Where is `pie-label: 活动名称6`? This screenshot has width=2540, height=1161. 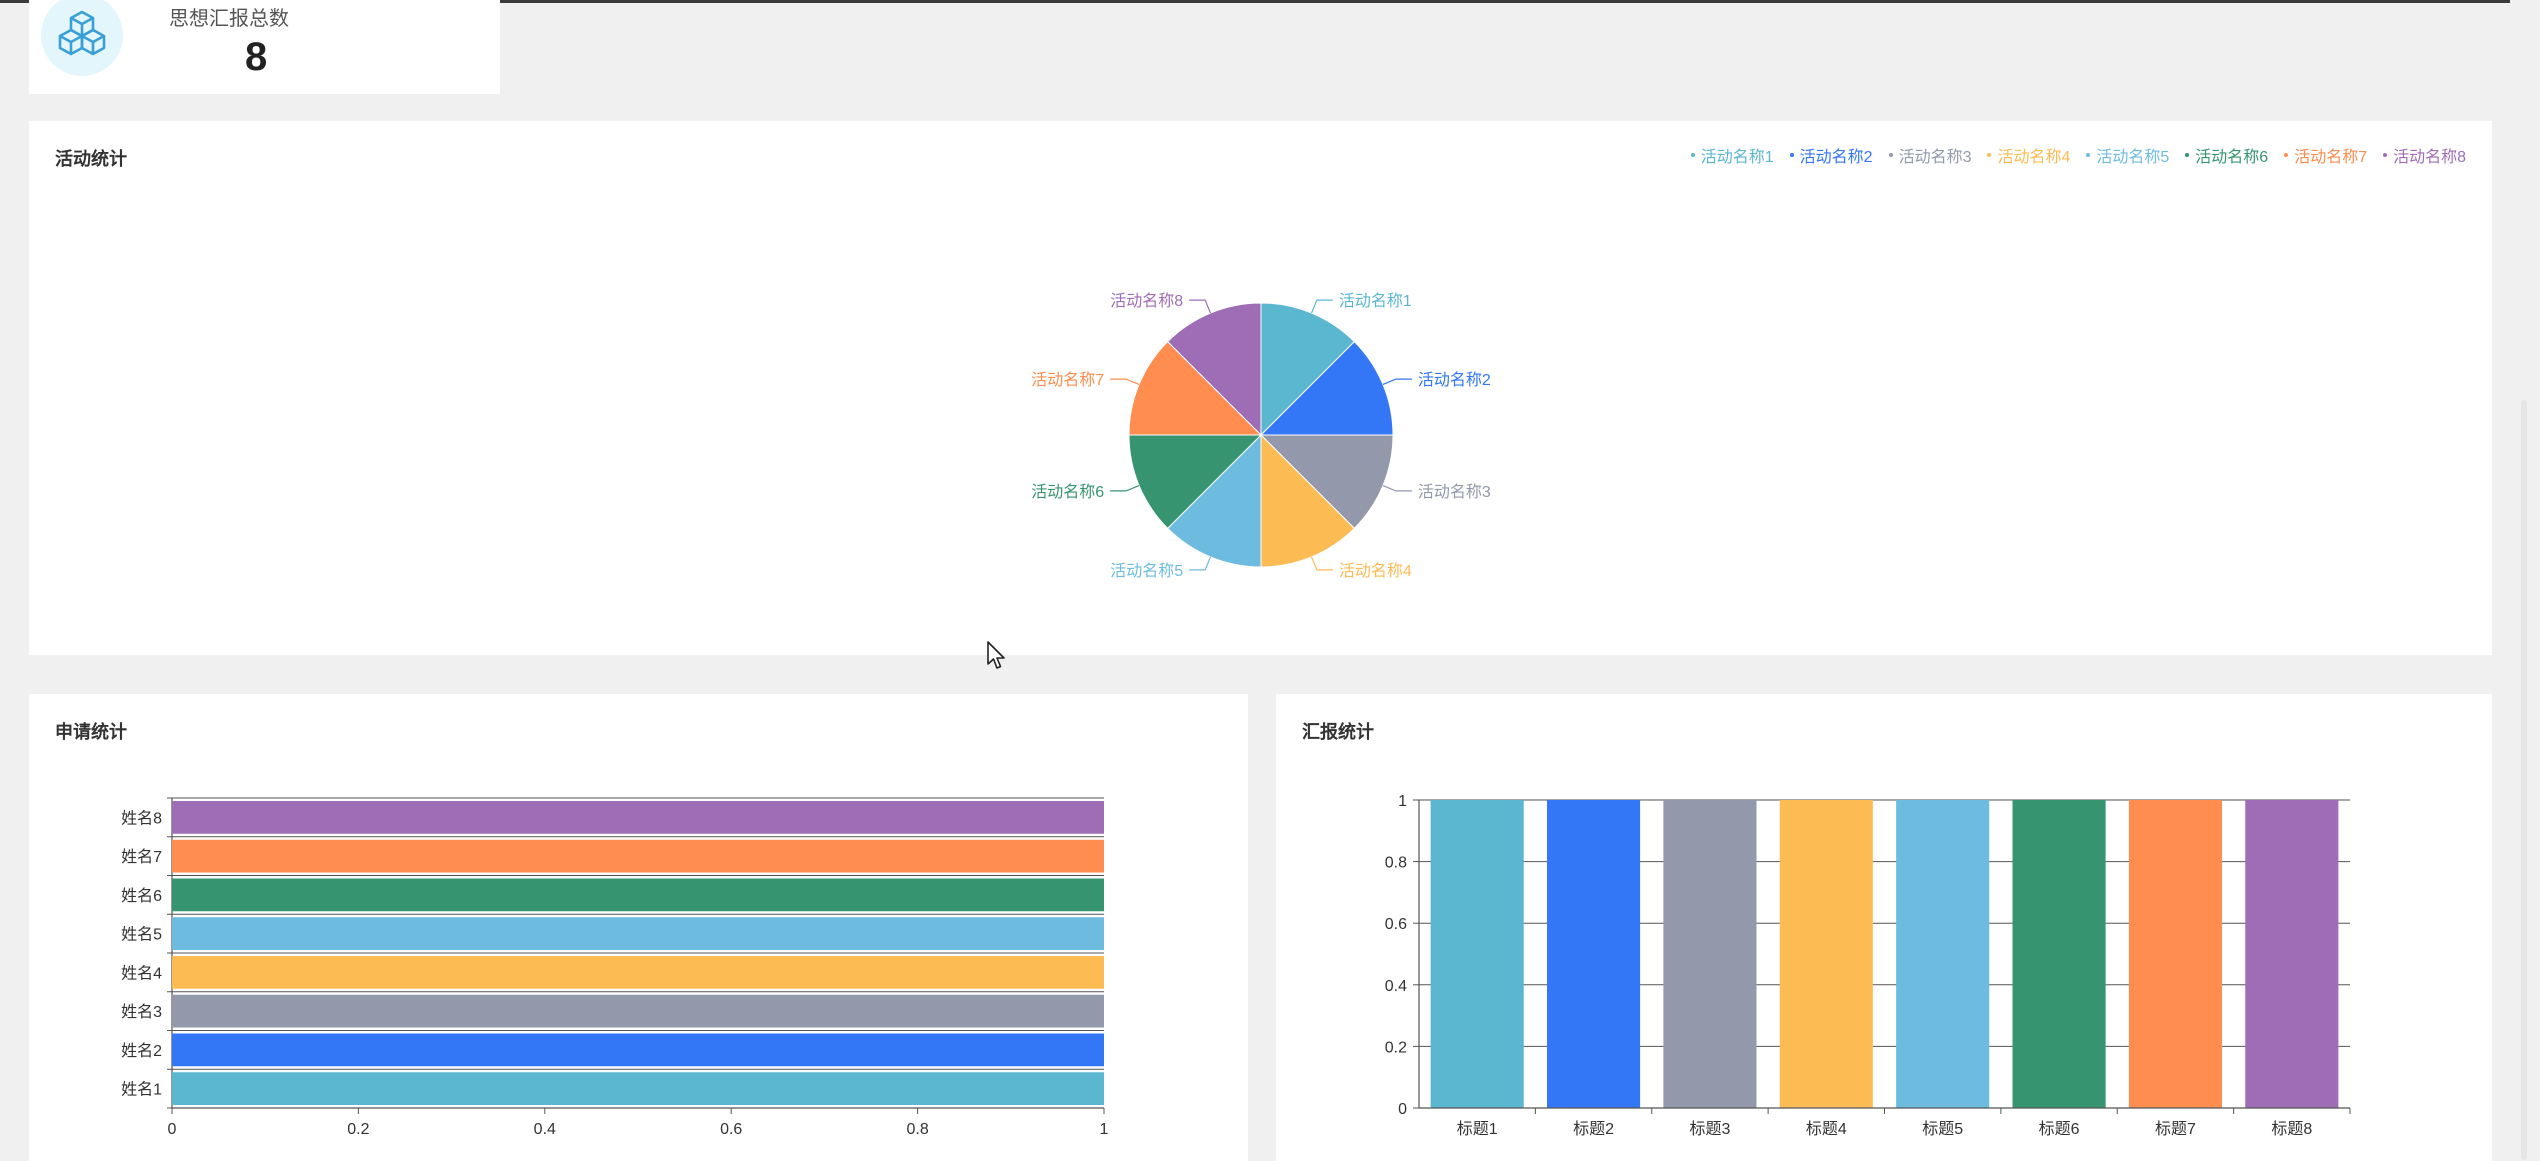 pie-label: 活动名称6 is located at coordinates (1067, 492).